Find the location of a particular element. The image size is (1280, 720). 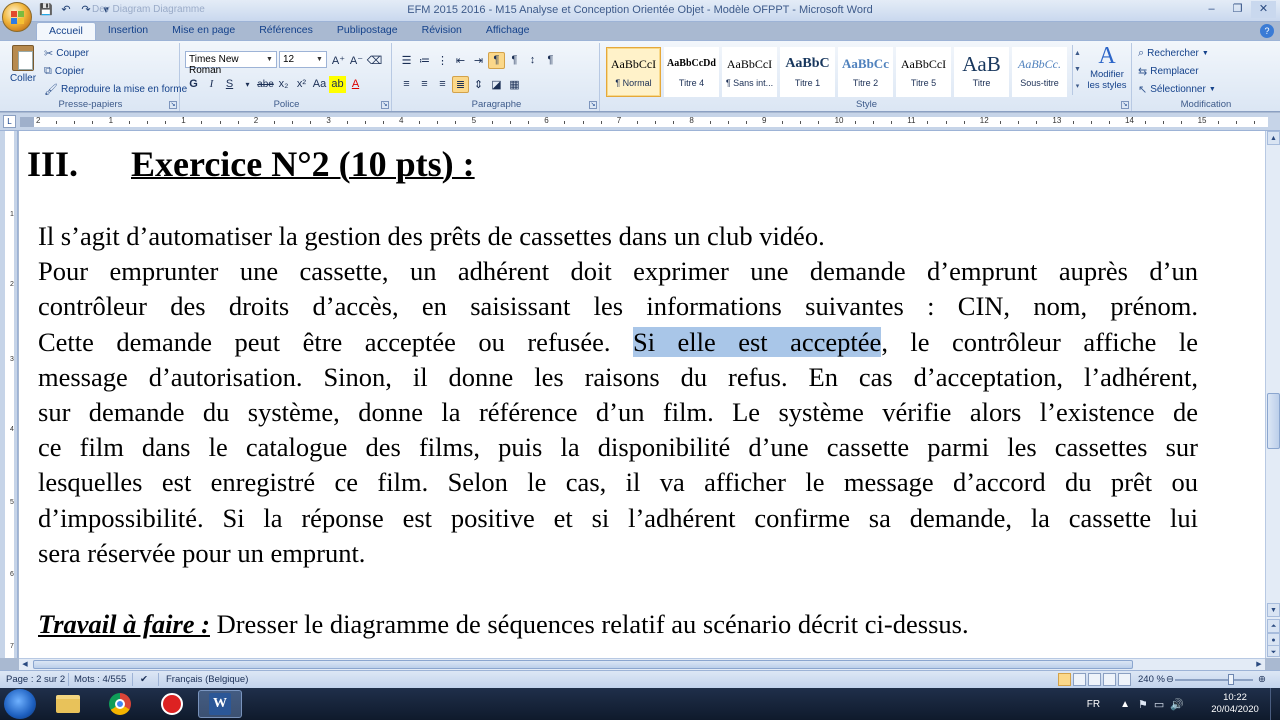

cut-button: ✂ Couper is located at coordinates (66, 53).